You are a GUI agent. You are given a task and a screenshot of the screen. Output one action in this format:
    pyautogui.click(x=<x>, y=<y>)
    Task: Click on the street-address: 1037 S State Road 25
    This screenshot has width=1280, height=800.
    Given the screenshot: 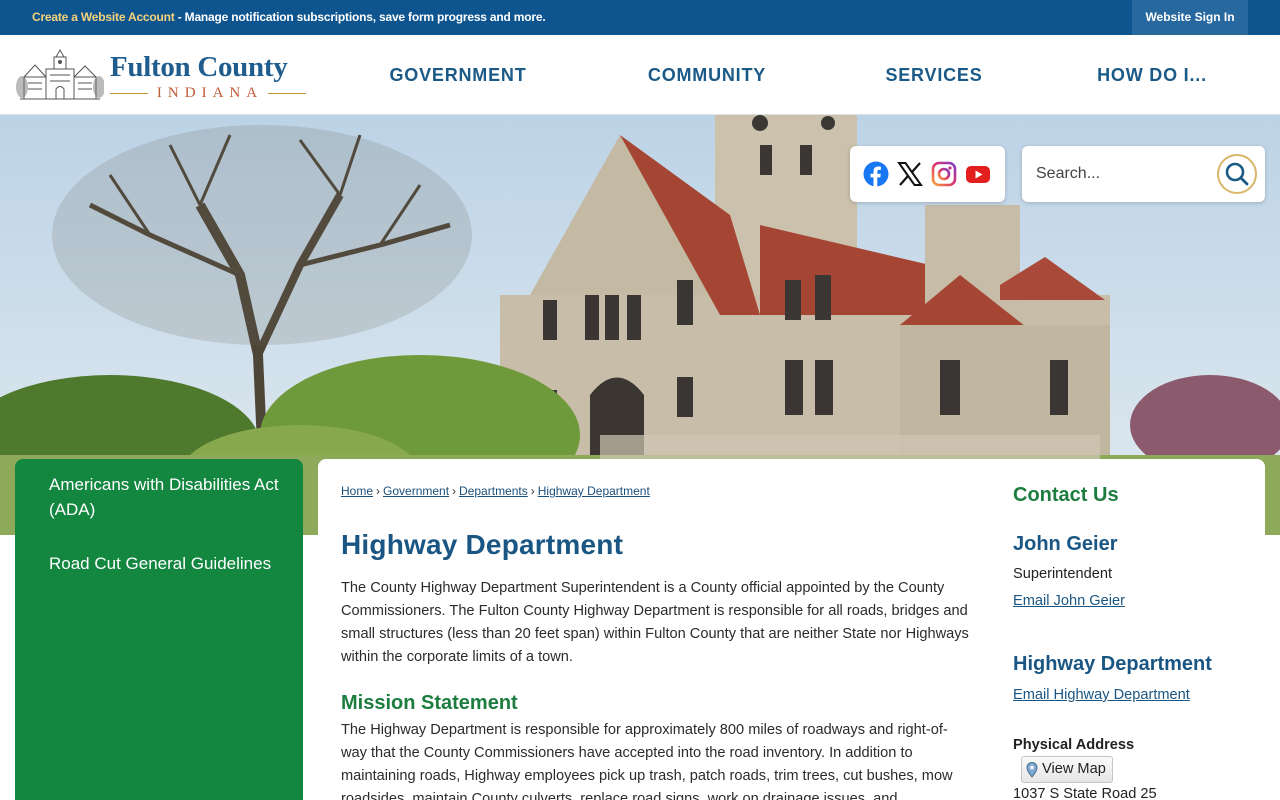 What is the action you would take?
    pyautogui.click(x=1085, y=793)
    